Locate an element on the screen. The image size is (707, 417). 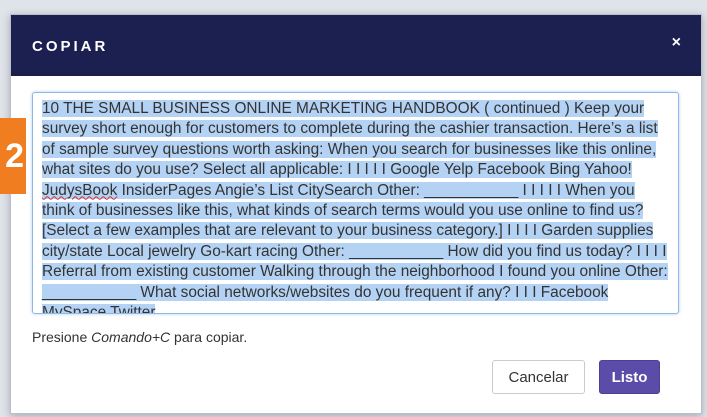
hint-suffix: para copiar. is located at coordinates (209, 337).